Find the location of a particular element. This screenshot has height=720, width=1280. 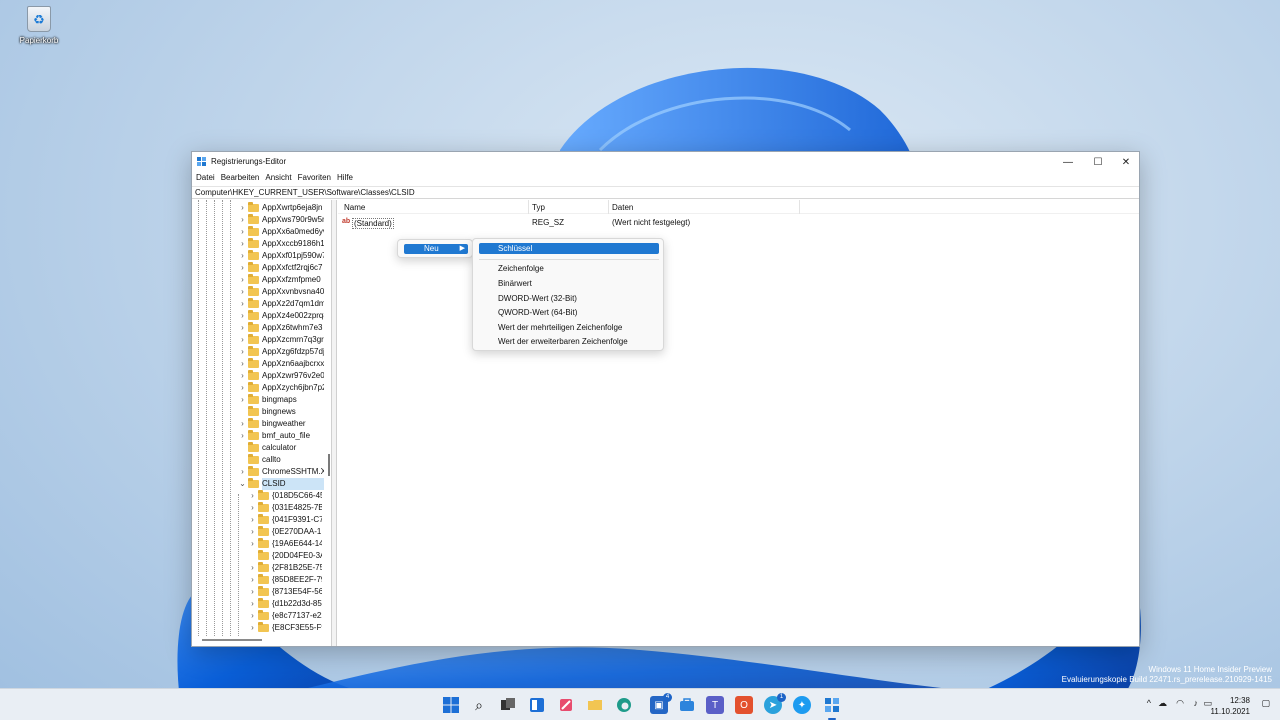

tree-item: › AppXxf01pj590w7 is located at coordinates (281, 256).